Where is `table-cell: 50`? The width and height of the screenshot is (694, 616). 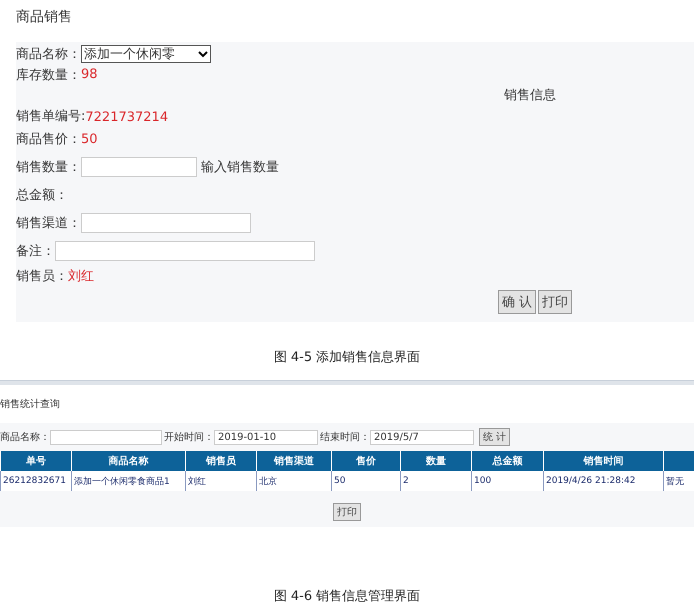
table-cell: 50 is located at coordinates (366, 481).